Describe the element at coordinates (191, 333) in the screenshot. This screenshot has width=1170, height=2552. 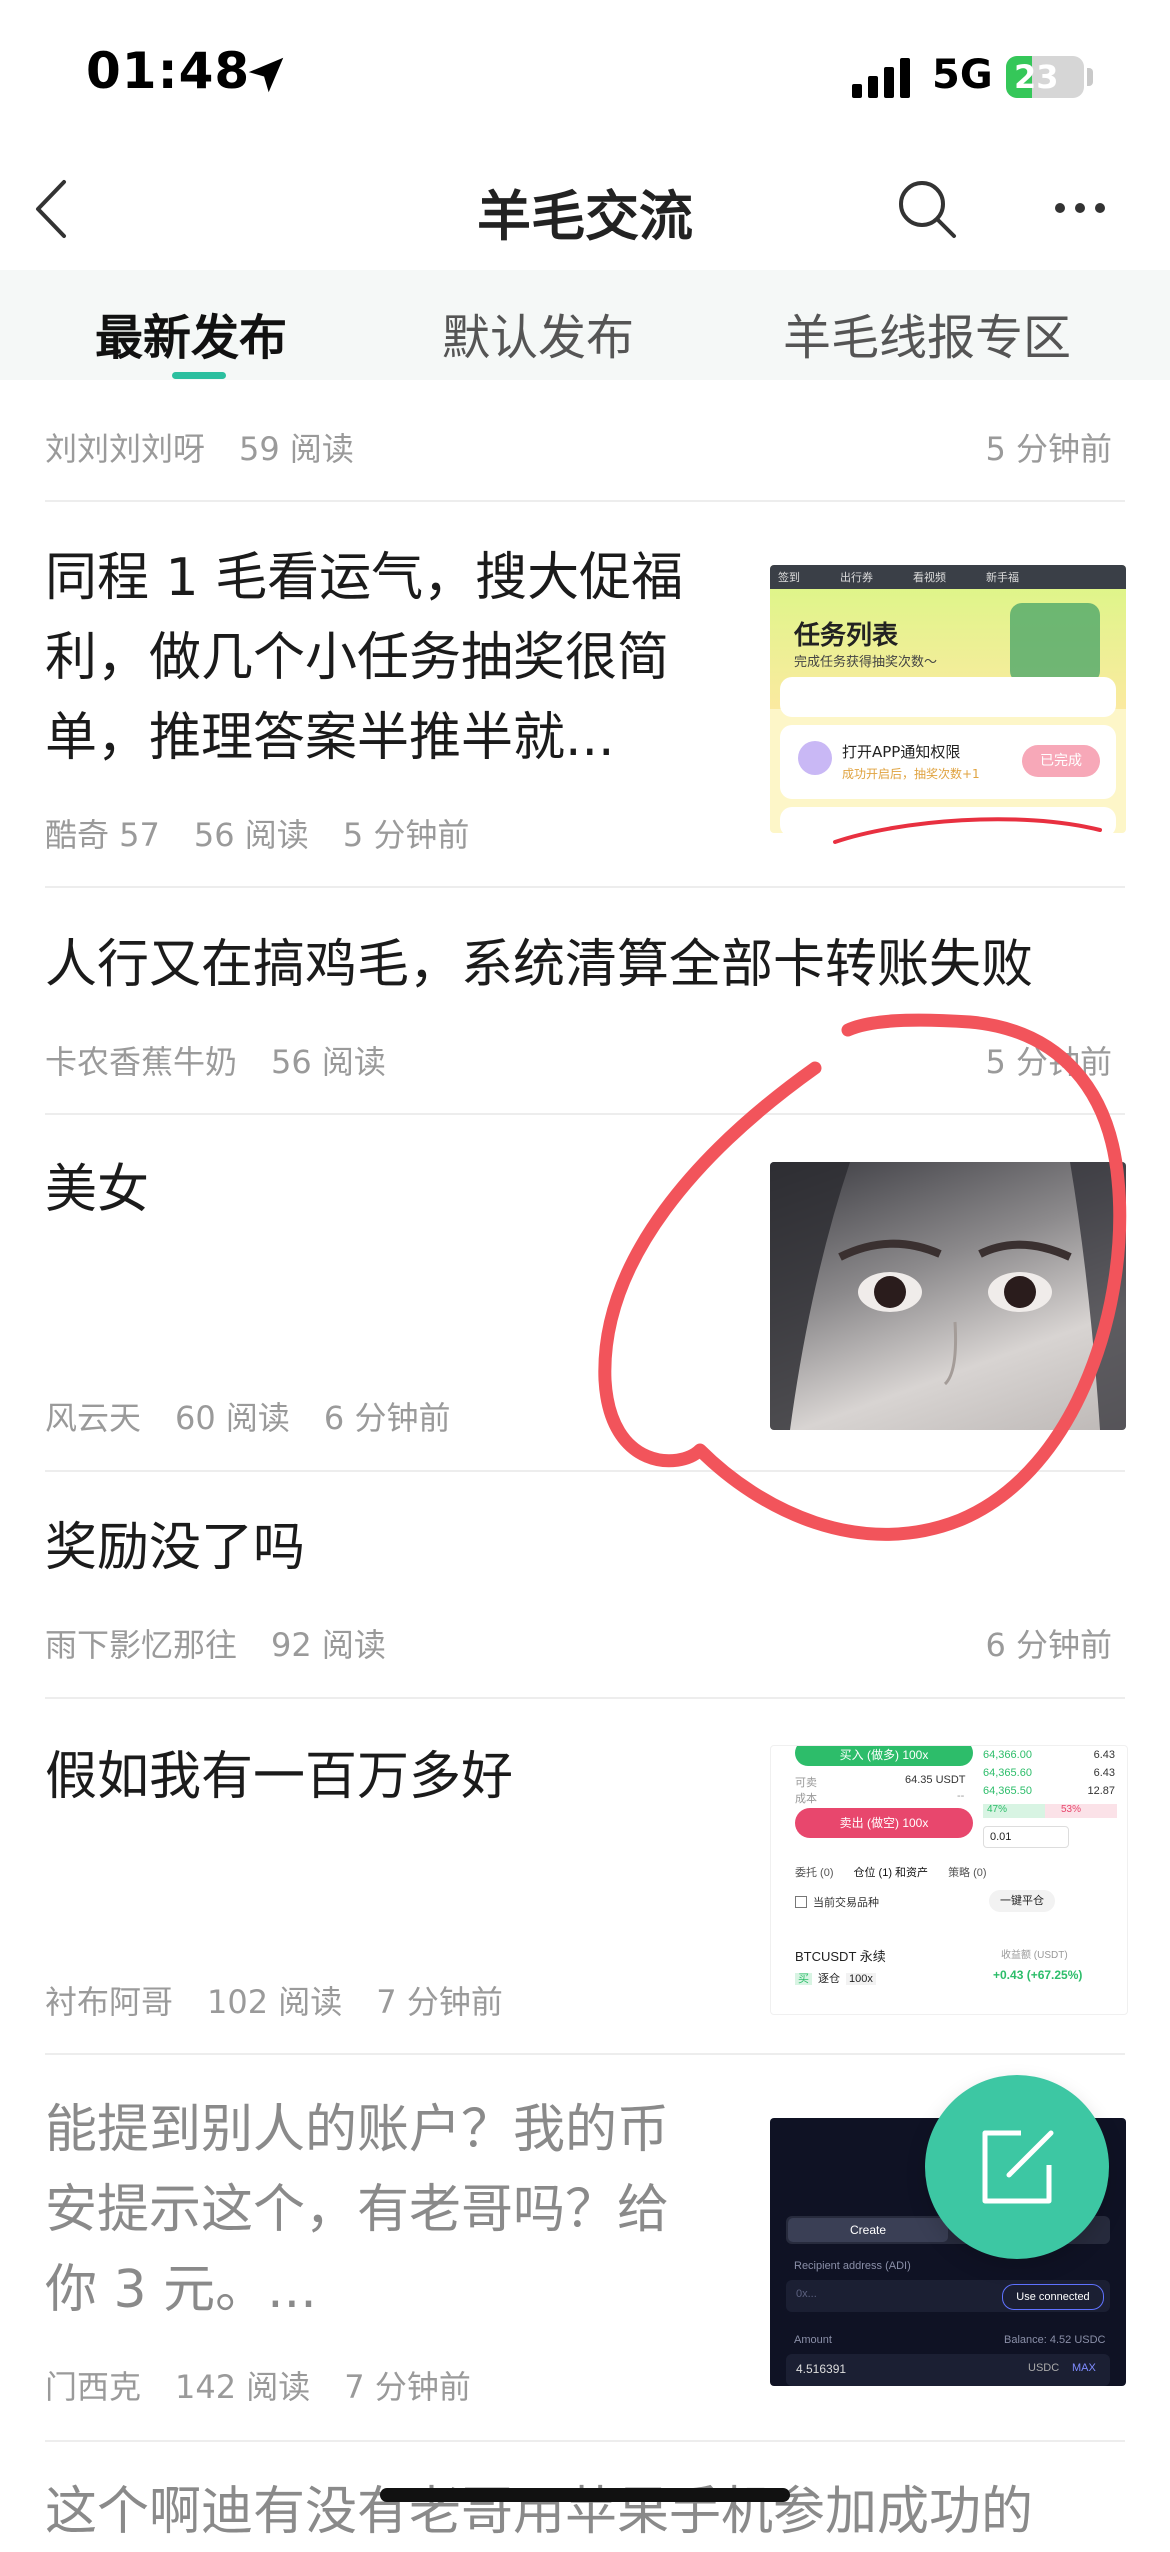
I see `tab-latest: 最新发布` at that location.